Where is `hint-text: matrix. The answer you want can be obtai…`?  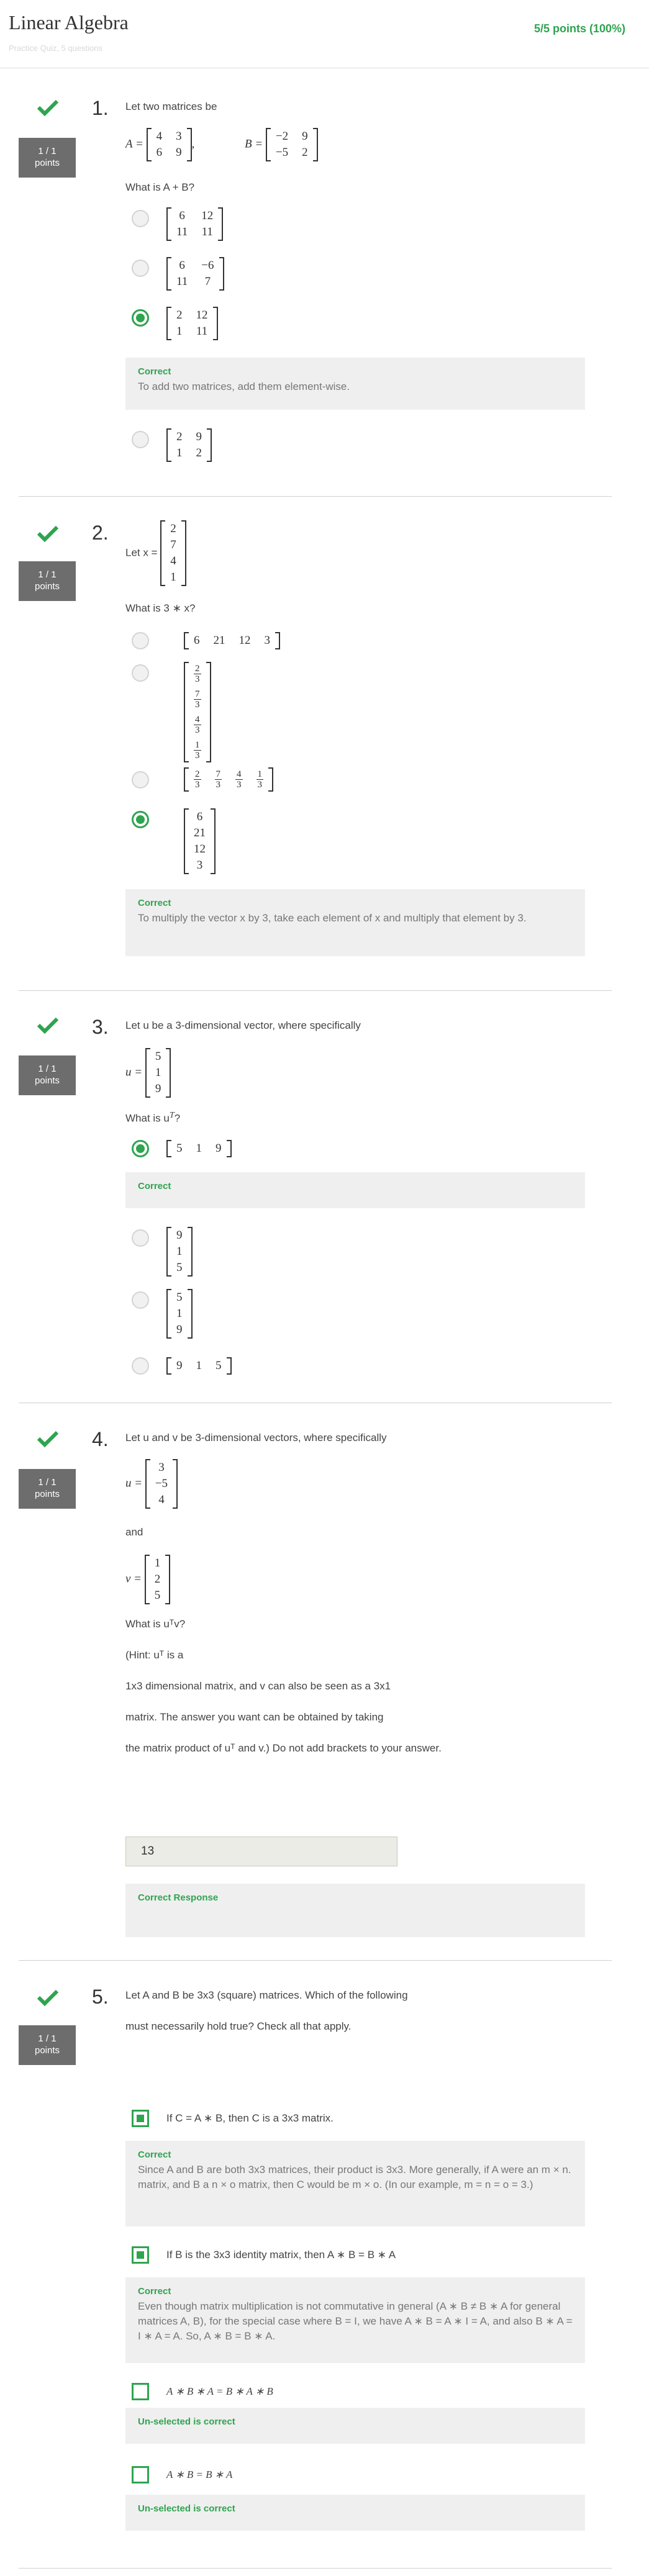
hint-text: matrix. The answer you want can be obtai… is located at coordinates (254, 1717).